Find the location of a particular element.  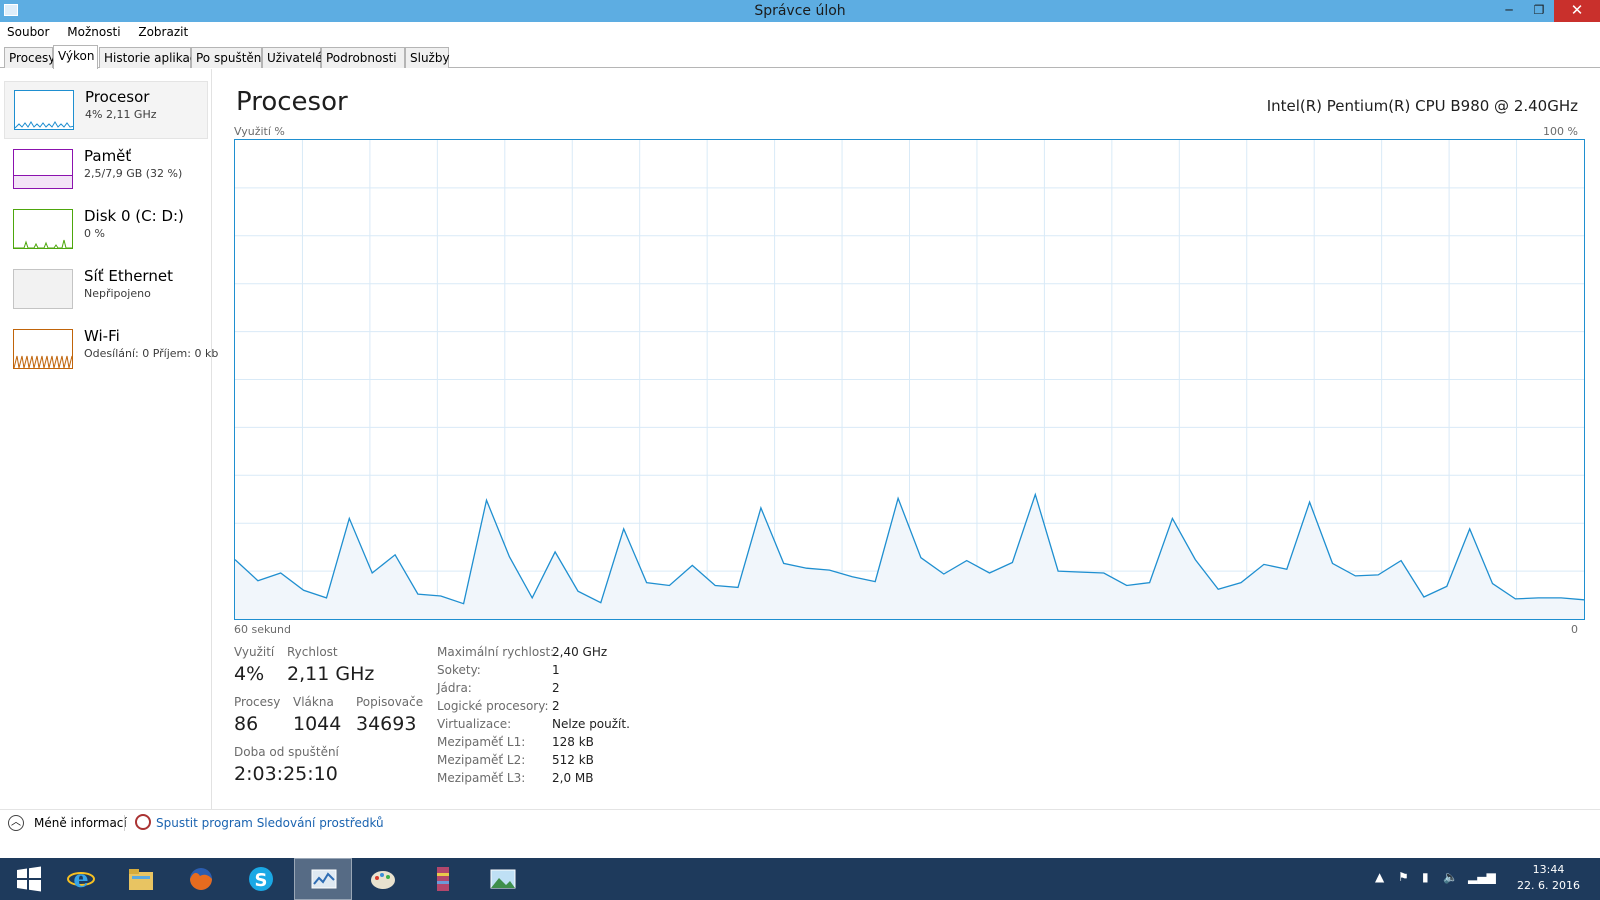

sidebar-item-sub: 2,5/7,9 GB (32 %) is located at coordinates (133, 173).